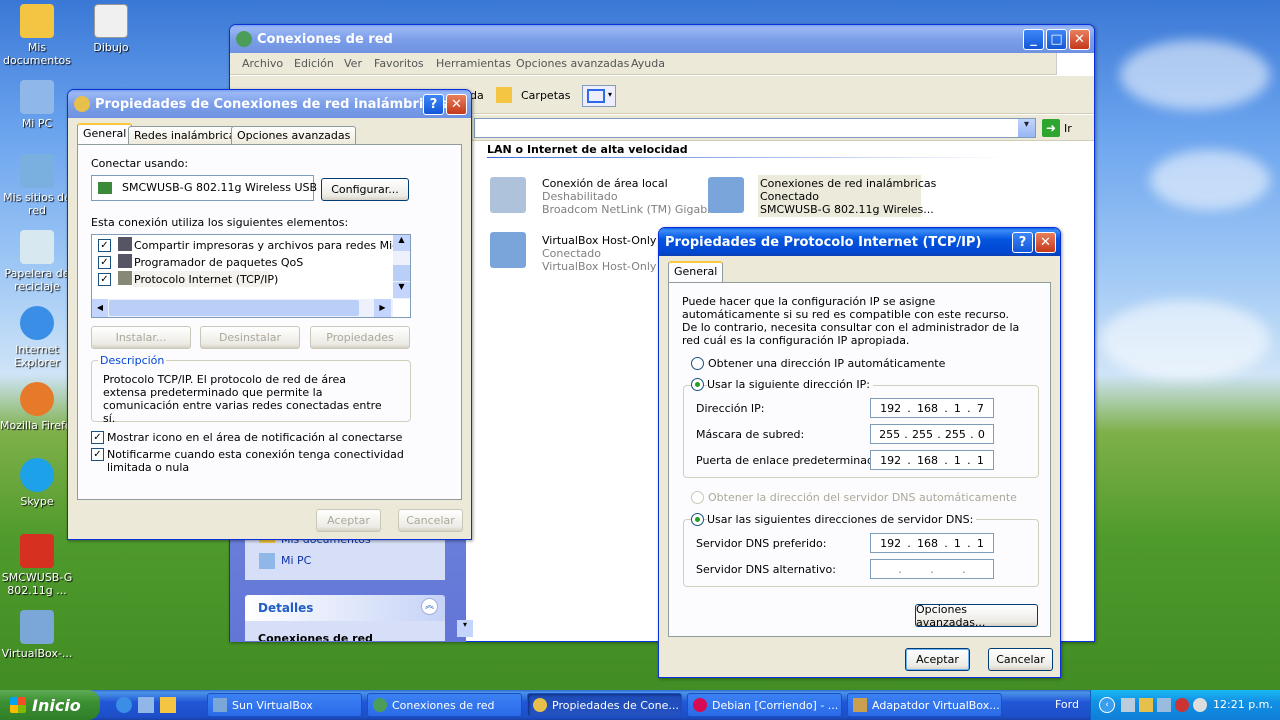  Describe the element at coordinates (97, 437) in the screenshot. I see `show-icon-checkbox: ✓` at that location.